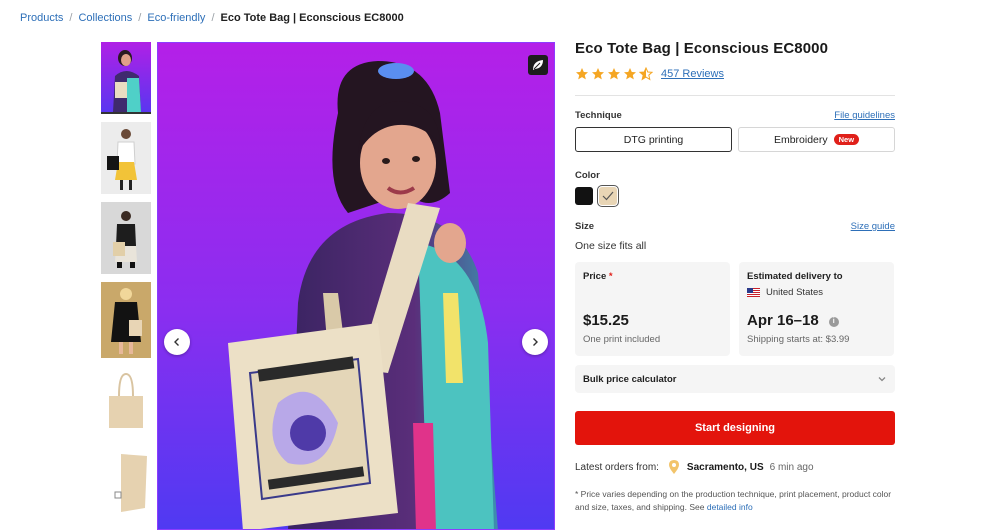 The width and height of the screenshot is (1000, 530). I want to click on star-rating, so click(614, 74).